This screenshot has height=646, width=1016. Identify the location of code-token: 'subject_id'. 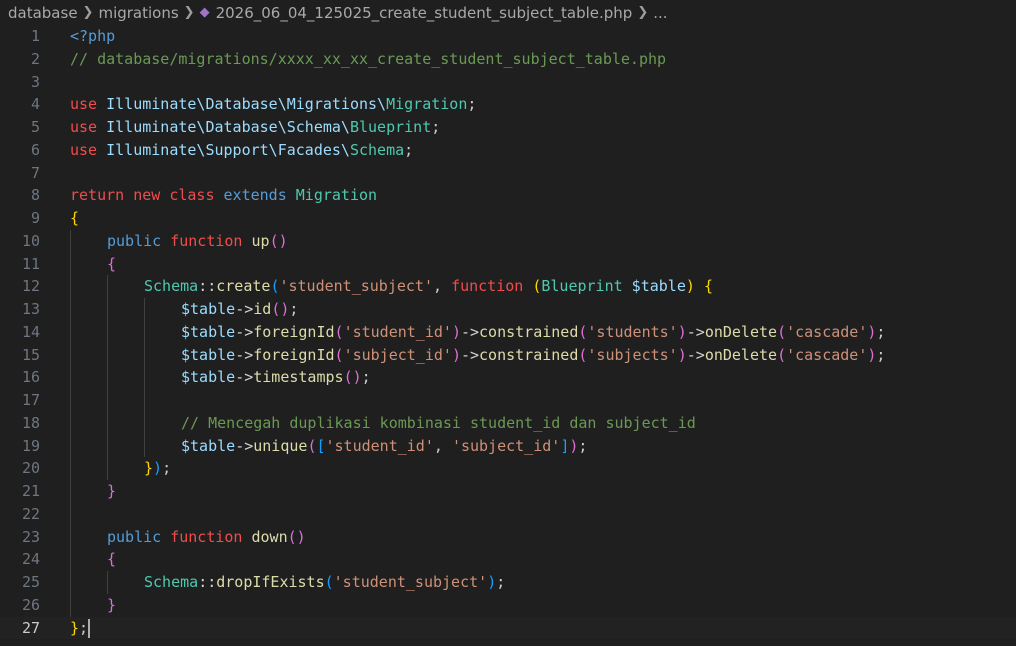
(397, 354).